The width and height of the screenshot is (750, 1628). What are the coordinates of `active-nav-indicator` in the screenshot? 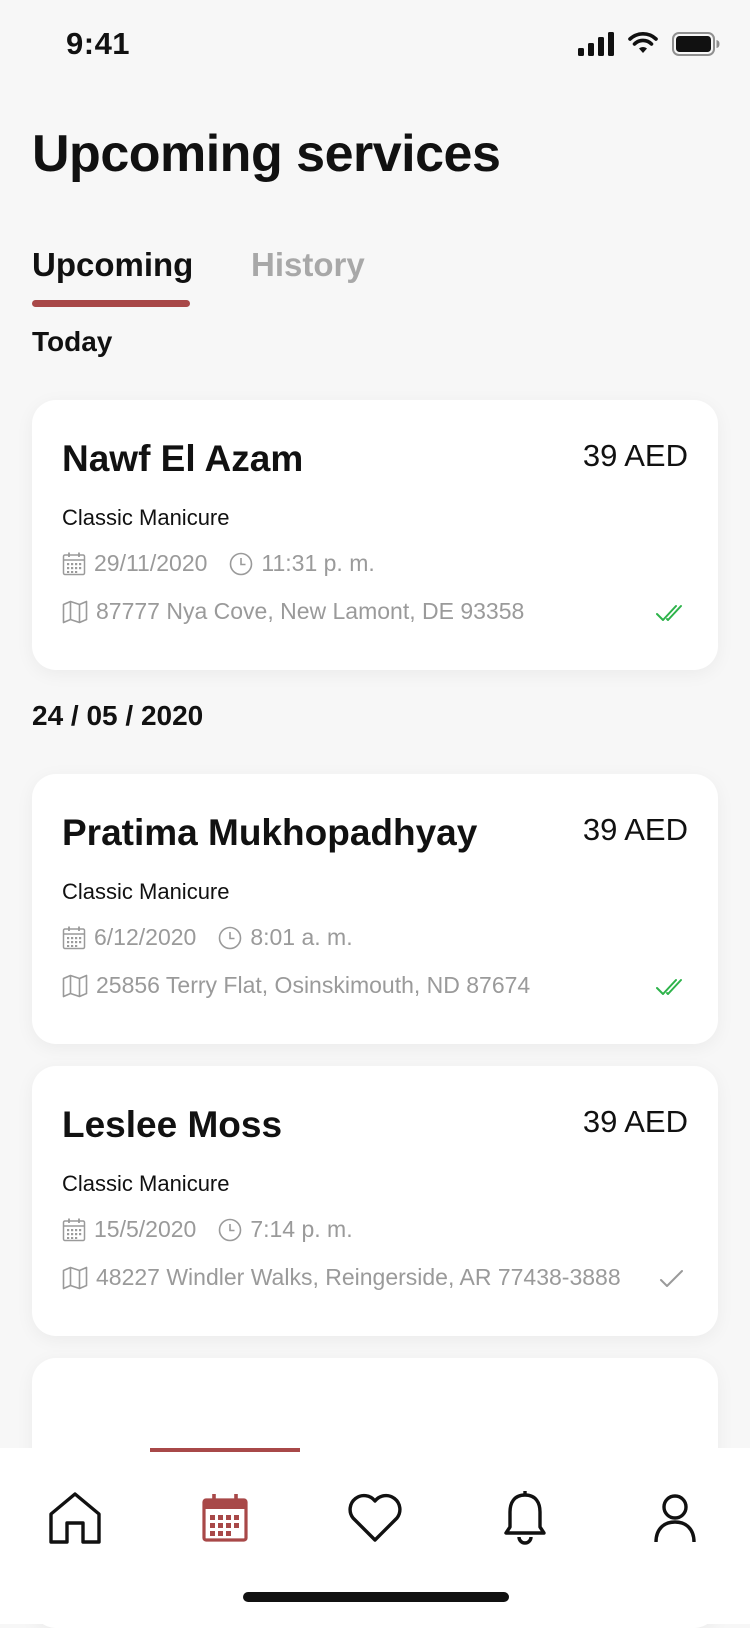 It's located at (225, 1450).